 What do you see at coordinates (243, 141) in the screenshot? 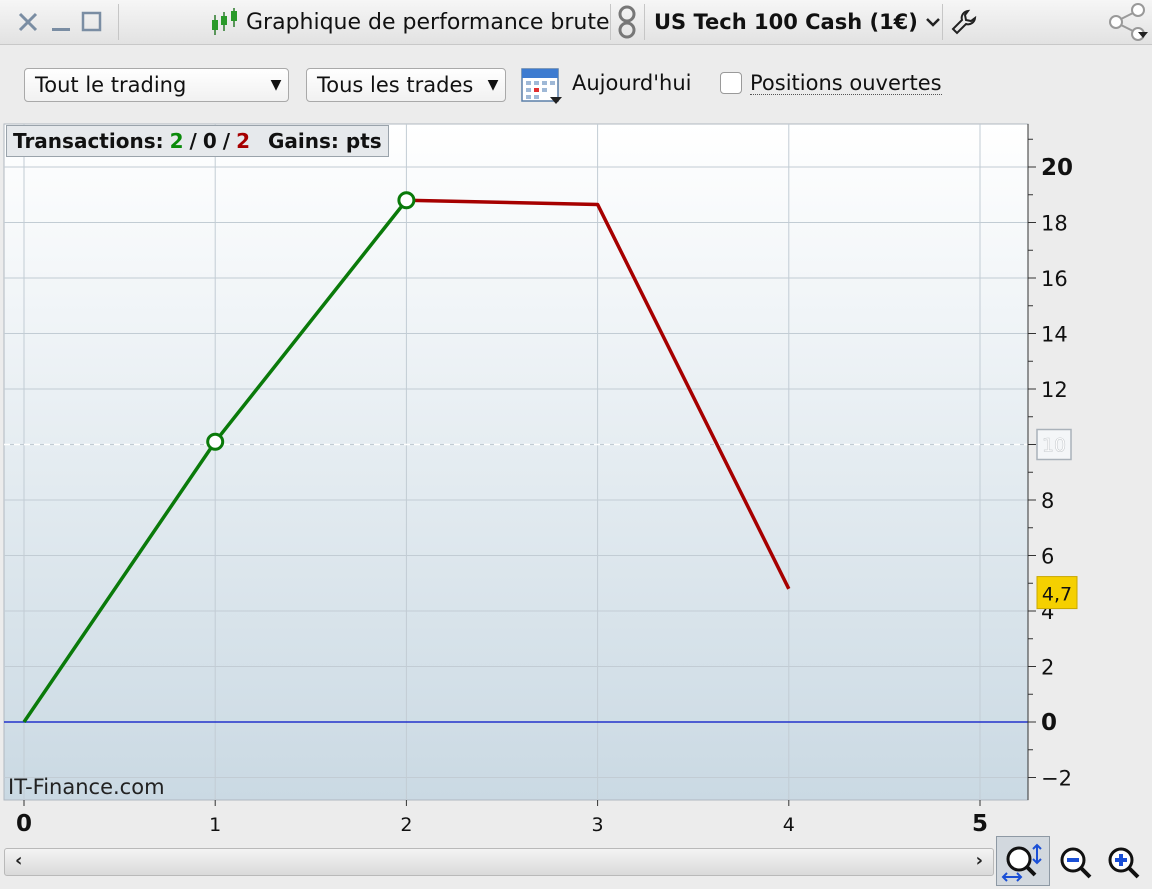
I see `losses-count: 2` at bounding box center [243, 141].